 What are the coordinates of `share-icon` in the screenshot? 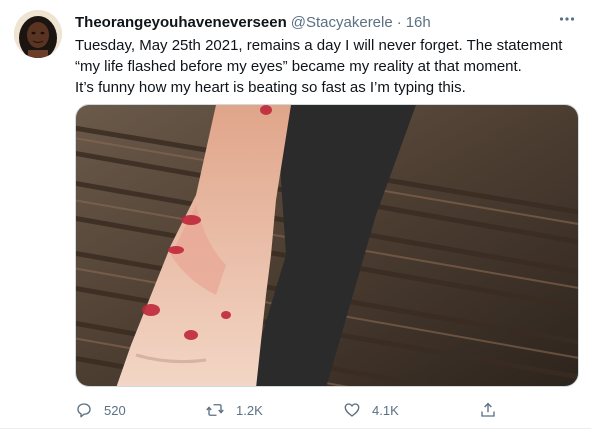 It's located at (488, 409).